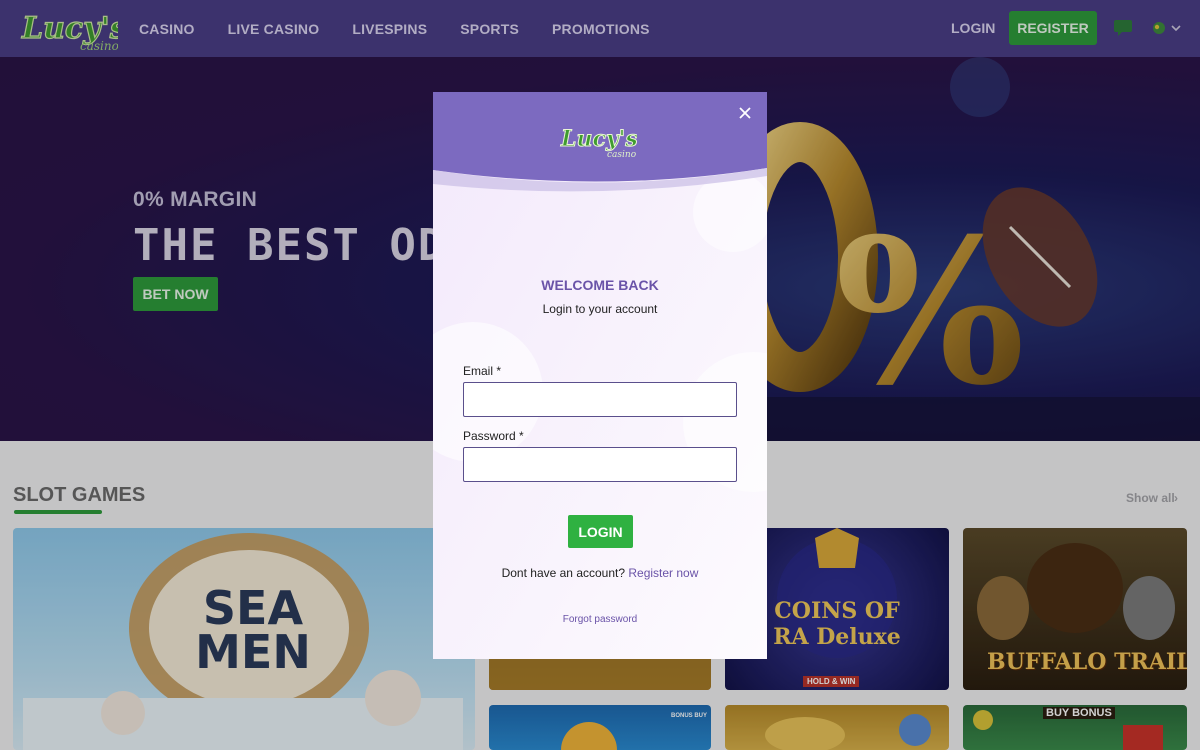 This screenshot has width=1200, height=750. Describe the element at coordinates (493, 436) in the screenshot. I see `password-label: Password *` at that location.